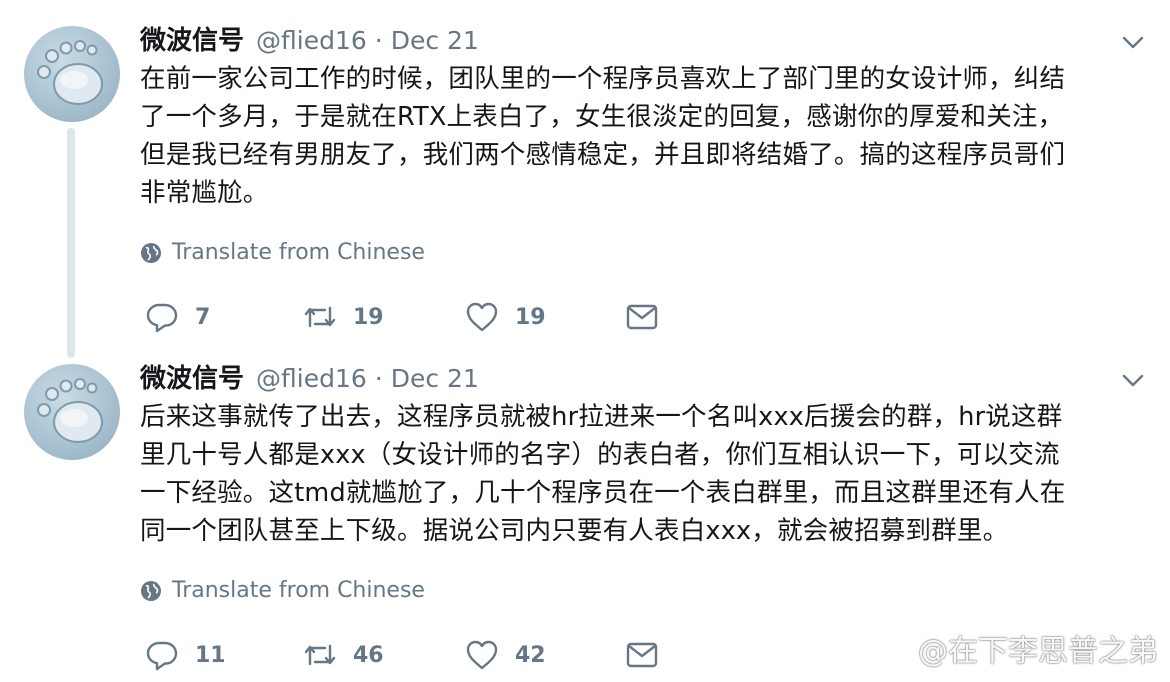 Image resolution: width=1170 pixels, height=682 pixels. Describe the element at coordinates (600, 455) in the screenshot. I see `tweet-text-line: 里几十号人都是xxx（女设计师的名字）的表白者，你们互相认识一下，可以交流` at that location.